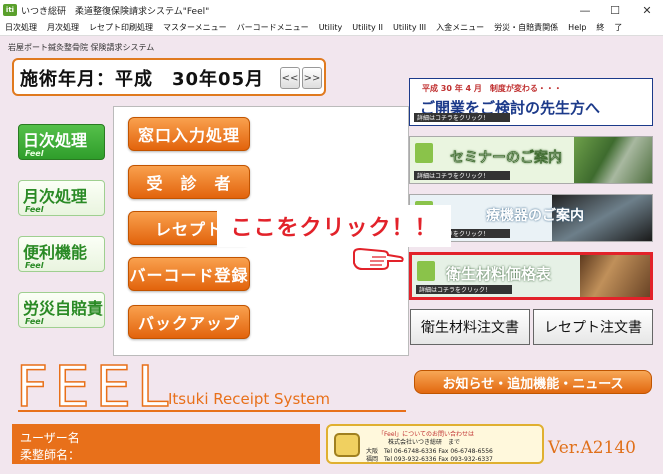 This screenshot has width=663, height=474. Describe the element at coordinates (424, 442) in the screenshot. I see `contact-line2: 株式会社いつき総研 まで` at that location.